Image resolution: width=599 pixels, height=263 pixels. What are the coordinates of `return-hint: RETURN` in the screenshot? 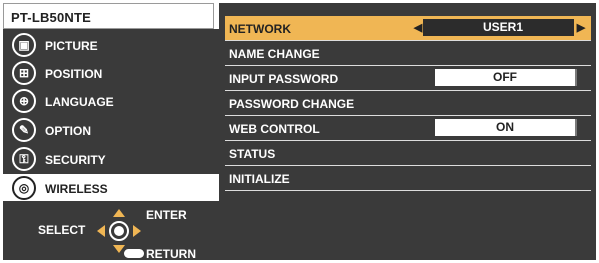 It's located at (171, 254).